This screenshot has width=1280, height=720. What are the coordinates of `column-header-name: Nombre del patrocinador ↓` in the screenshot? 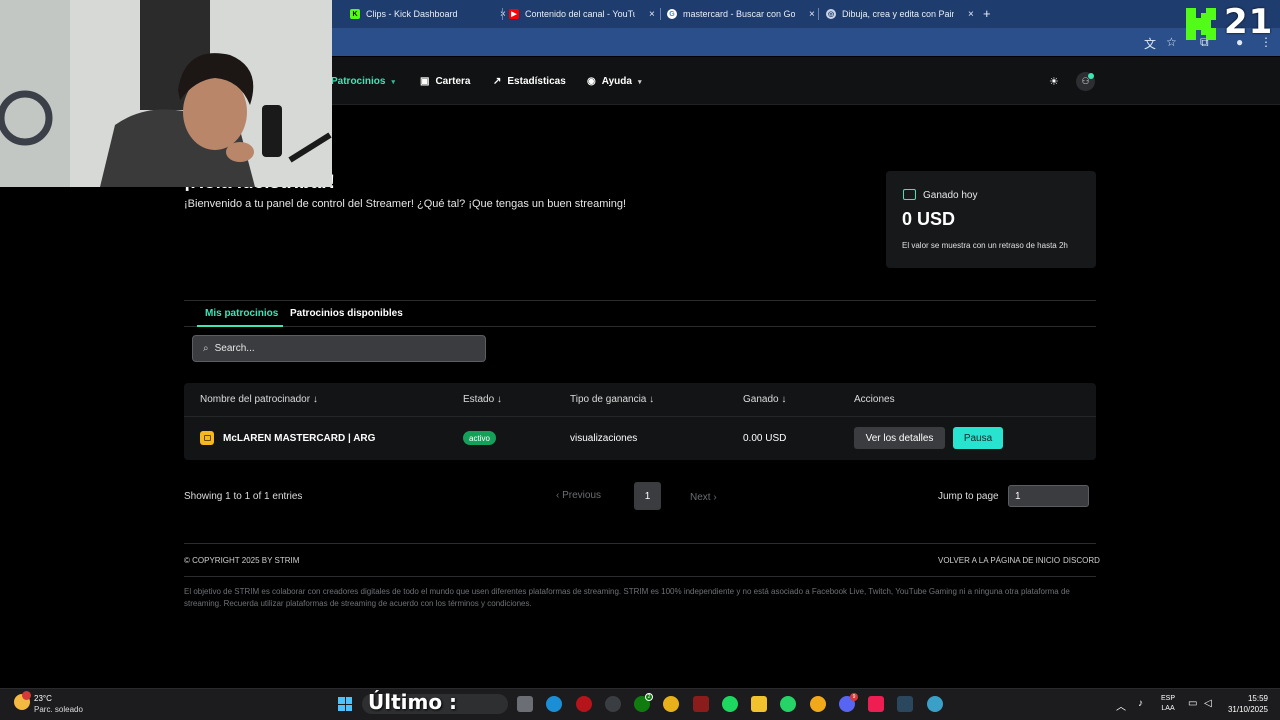 It's located at (259, 399).